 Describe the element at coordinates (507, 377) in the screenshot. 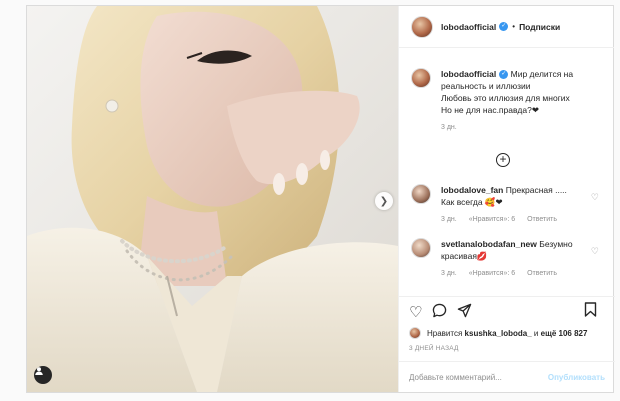

I see `add-comment-bar: Добавьте комментарий... Опубликовать` at that location.